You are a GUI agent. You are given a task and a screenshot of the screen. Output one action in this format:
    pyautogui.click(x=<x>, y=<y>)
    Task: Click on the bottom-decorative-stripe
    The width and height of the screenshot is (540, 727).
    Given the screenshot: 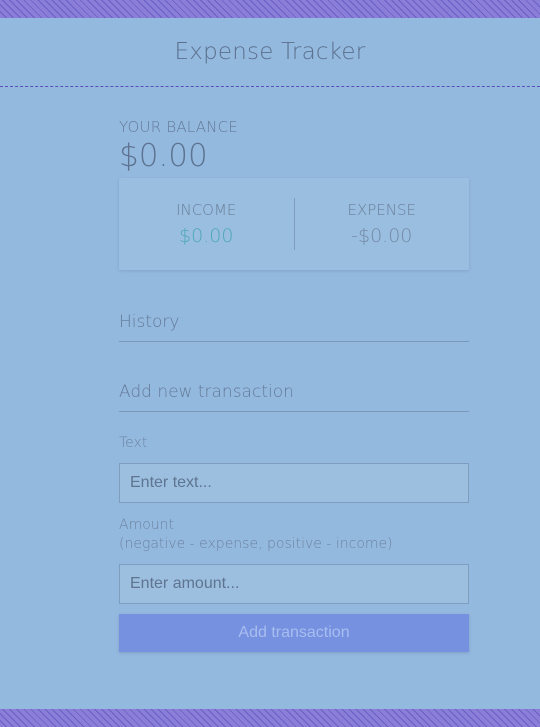 What is the action you would take?
    pyautogui.click(x=270, y=718)
    